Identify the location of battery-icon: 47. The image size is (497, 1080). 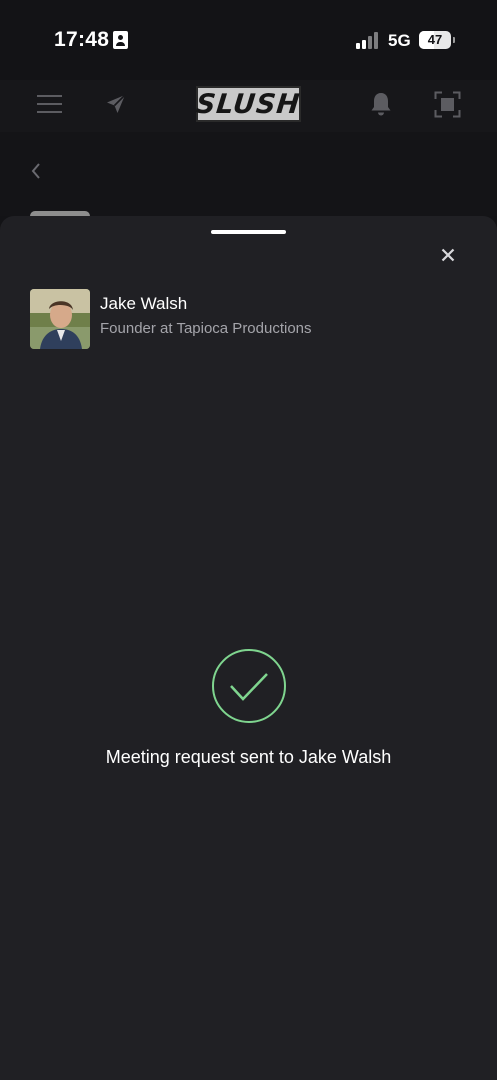
(435, 40).